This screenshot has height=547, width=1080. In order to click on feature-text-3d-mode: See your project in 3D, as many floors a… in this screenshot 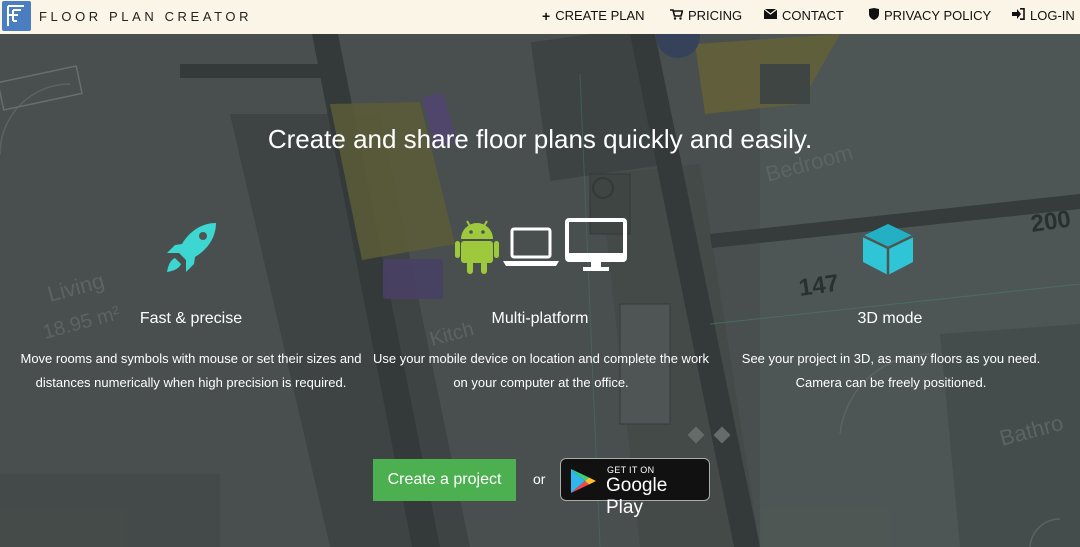, I will do `click(891, 370)`.